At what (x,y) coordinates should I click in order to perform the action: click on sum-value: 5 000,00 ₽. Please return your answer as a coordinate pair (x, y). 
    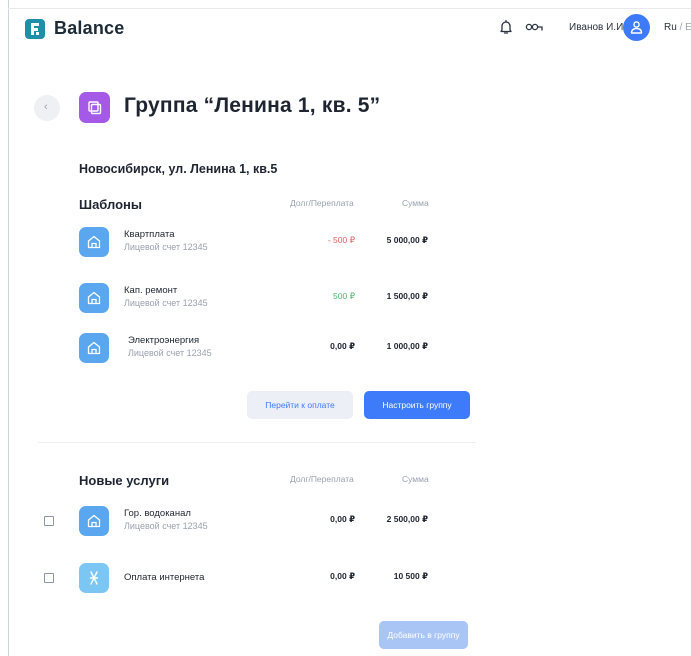
    Looking at the image, I should click on (407, 240).